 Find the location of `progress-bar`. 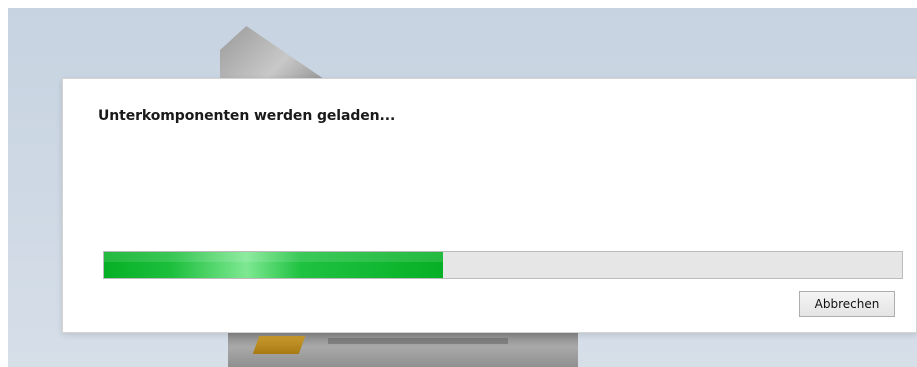

progress-bar is located at coordinates (503, 265).